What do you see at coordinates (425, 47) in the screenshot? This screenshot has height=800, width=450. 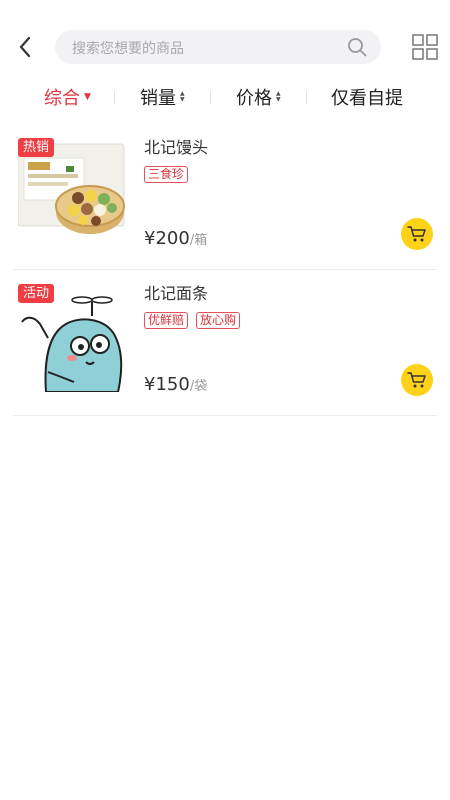 I see `grid-view-icon` at bounding box center [425, 47].